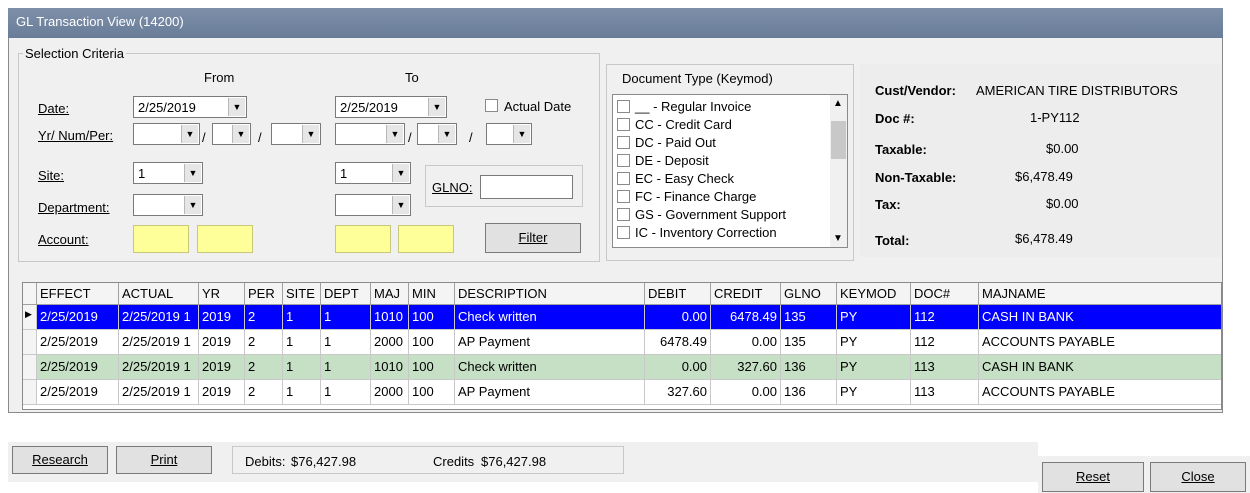 This screenshot has height=493, width=1250. I want to click on account-to-major-input, so click(363, 239).